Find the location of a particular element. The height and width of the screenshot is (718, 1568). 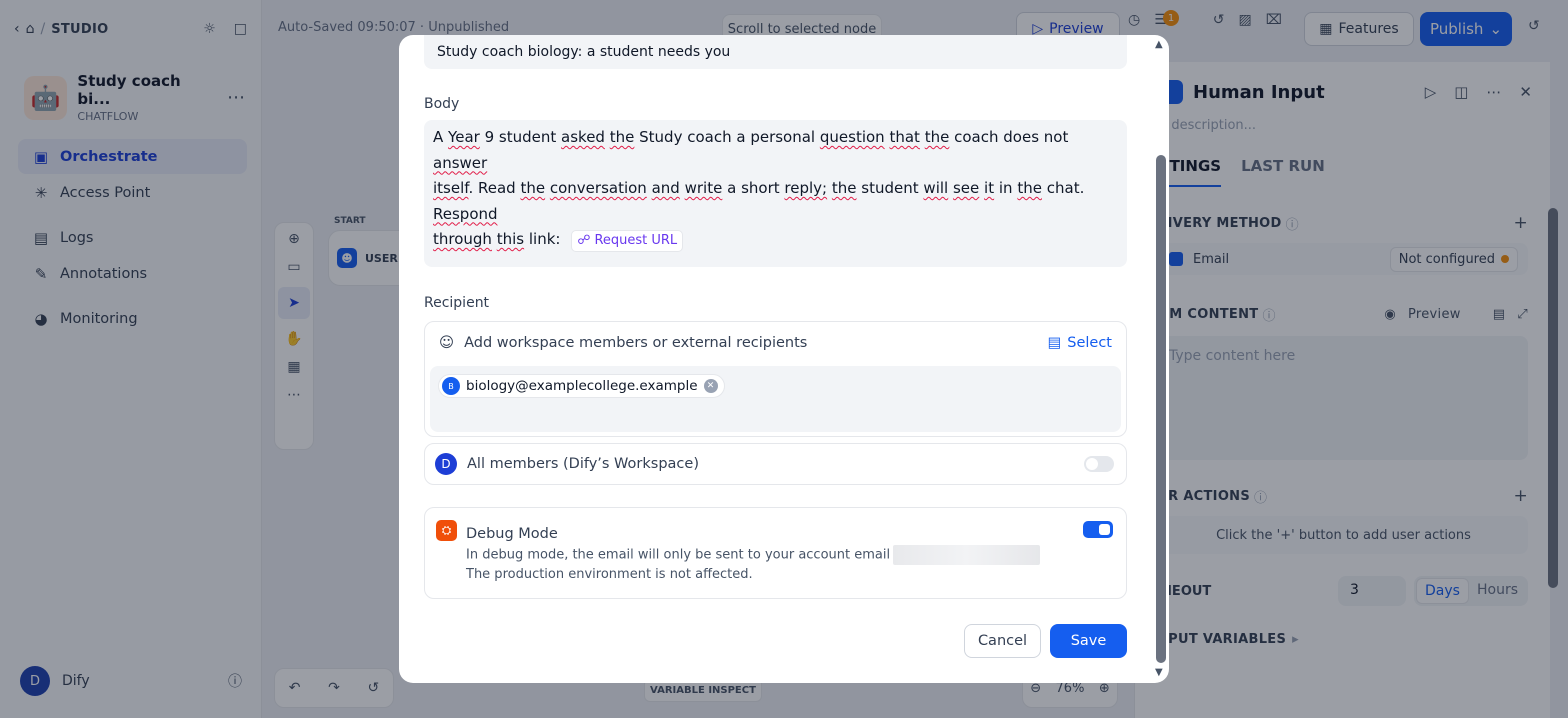

body-text: Study coach a personal is located at coordinates (727, 137).